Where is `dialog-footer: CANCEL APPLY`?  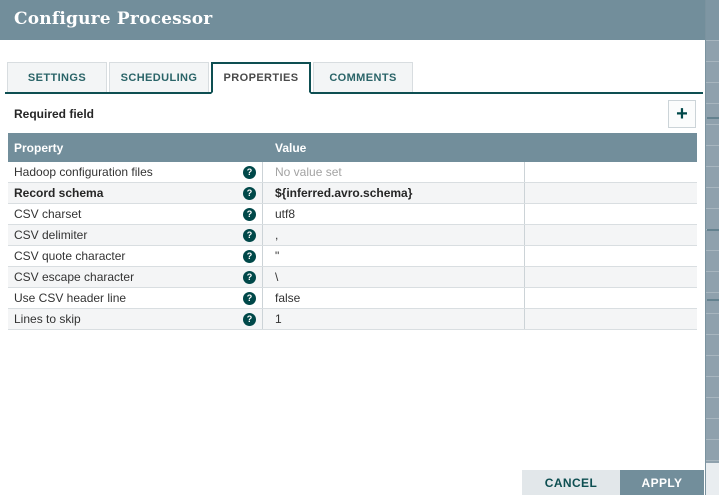
dialog-footer: CANCEL APPLY is located at coordinates (613, 482).